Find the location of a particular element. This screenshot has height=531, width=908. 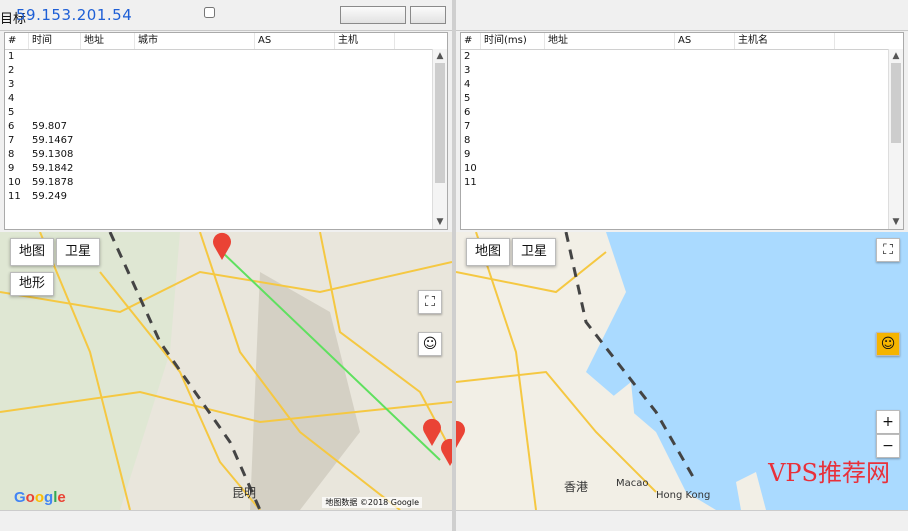

target-ip-input: 59.153.201.54 is located at coordinates (74, 15).